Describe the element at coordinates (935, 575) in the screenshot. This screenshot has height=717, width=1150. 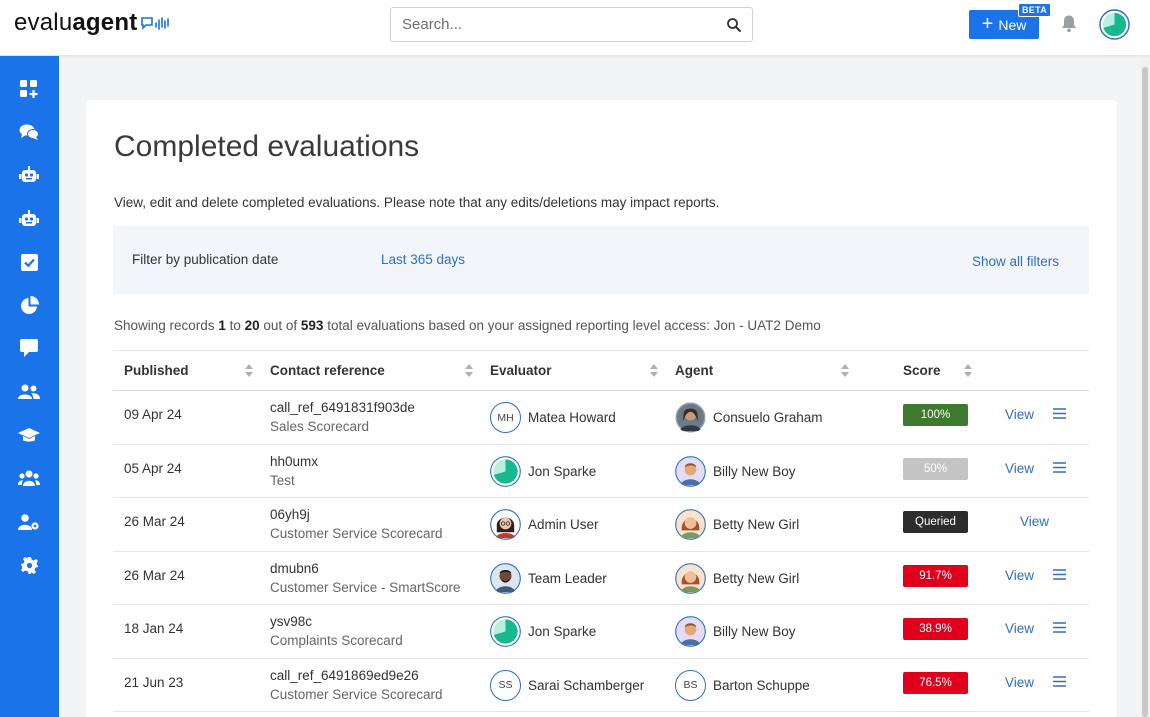
I see `score-badge: 91.7%` at that location.